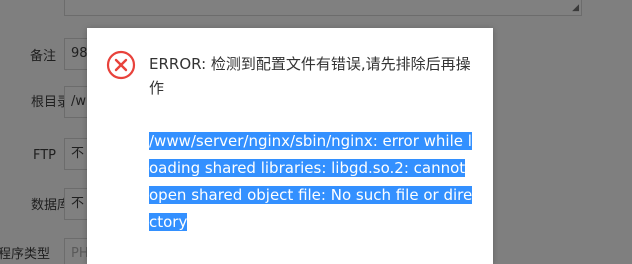  Describe the element at coordinates (25, 254) in the screenshot. I see `label-program-type: 程序类型` at that location.